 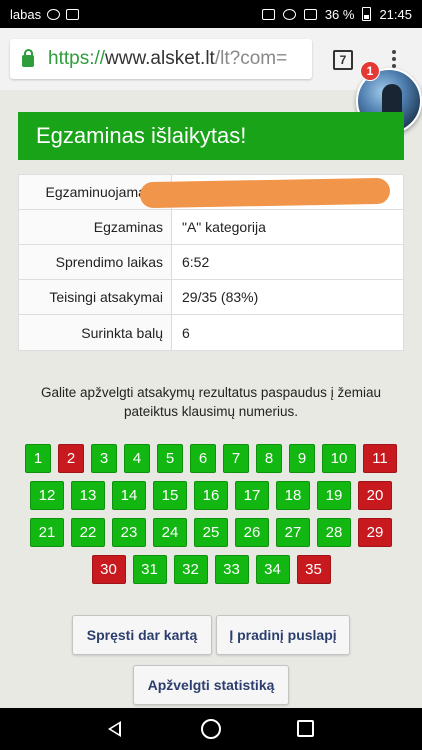 I want to click on result-banner: Egzaminas išlaikytas!, so click(x=211, y=136).